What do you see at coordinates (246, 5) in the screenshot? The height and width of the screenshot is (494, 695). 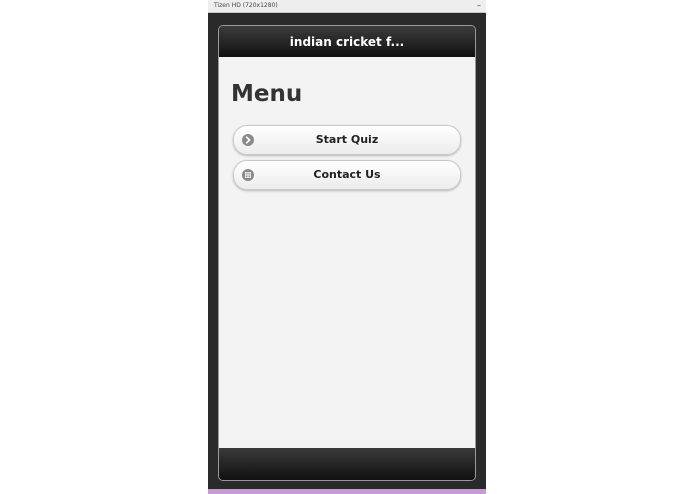 I see `emulator-title: Tizen HD (720x1280)` at bounding box center [246, 5].